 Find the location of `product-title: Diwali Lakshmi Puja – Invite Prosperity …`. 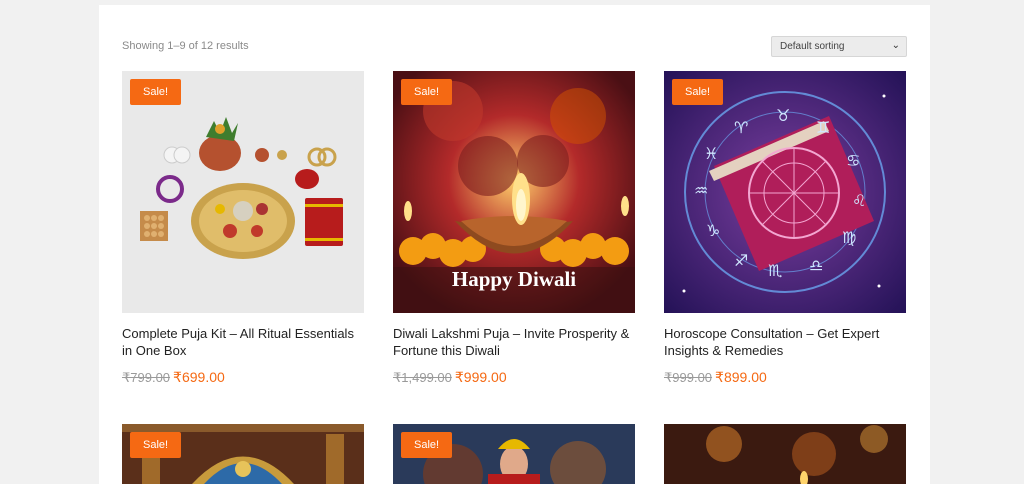

product-title: Diwali Lakshmi Puja – Invite Prosperity … is located at coordinates (514, 342).